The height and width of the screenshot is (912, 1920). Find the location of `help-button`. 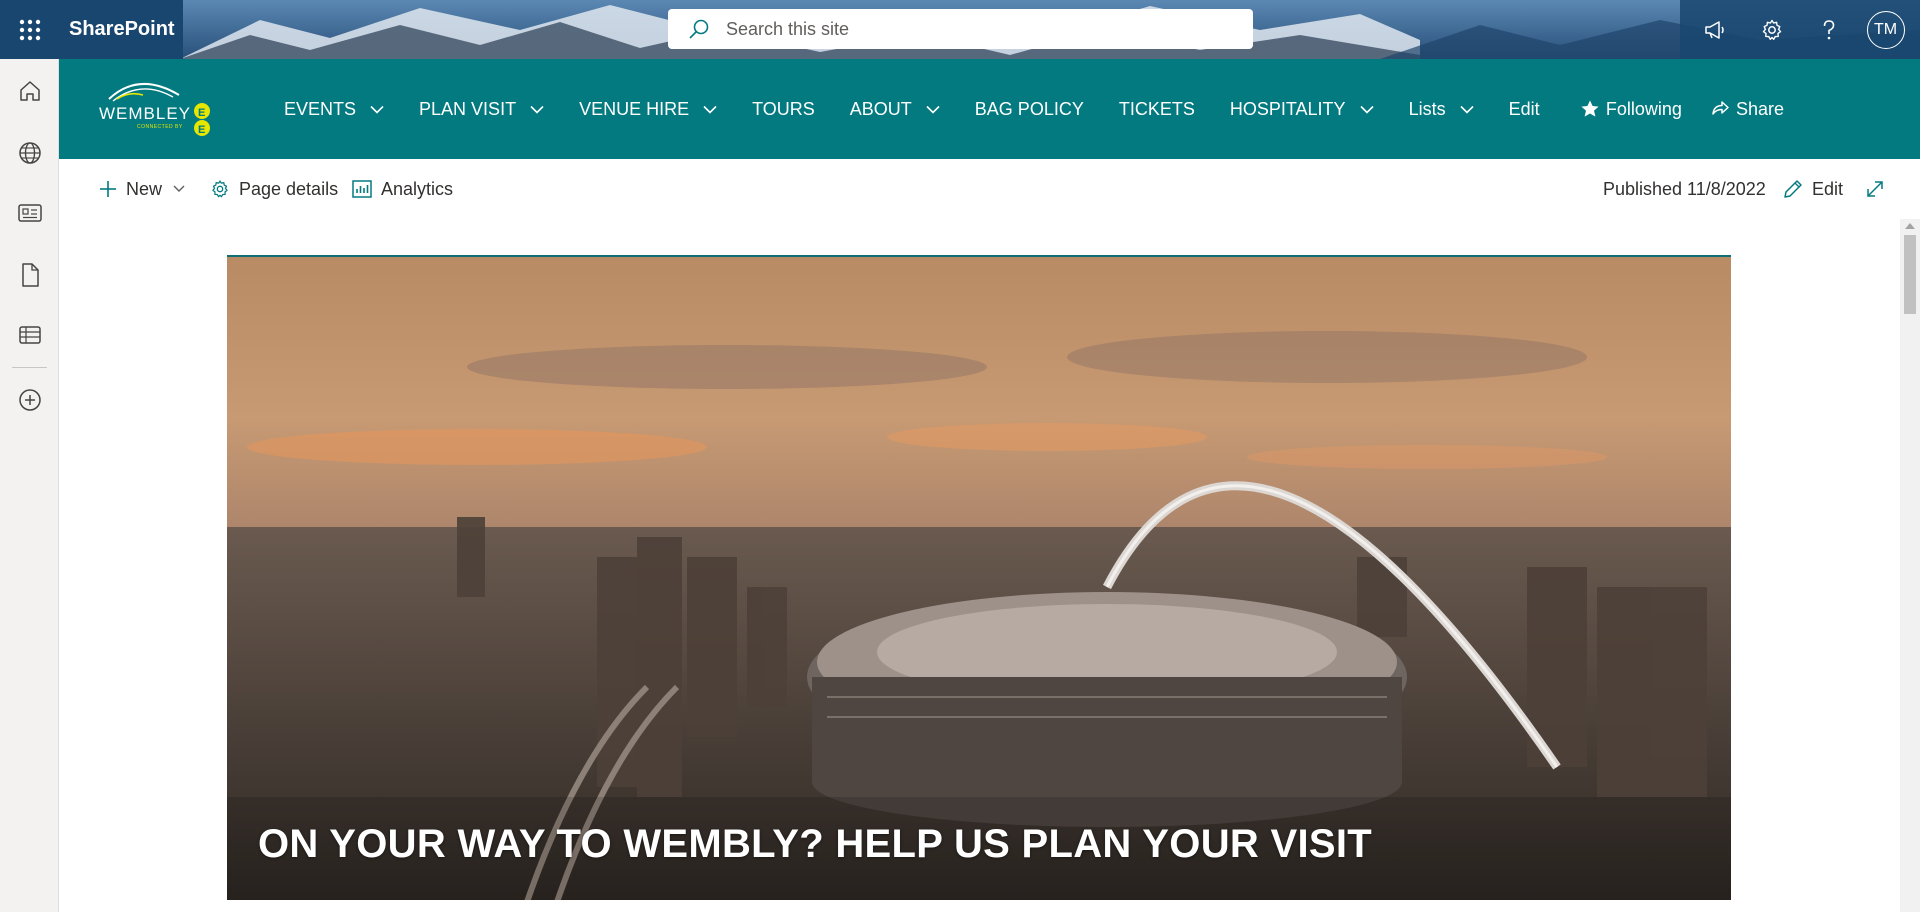

help-button is located at coordinates (1829, 30).